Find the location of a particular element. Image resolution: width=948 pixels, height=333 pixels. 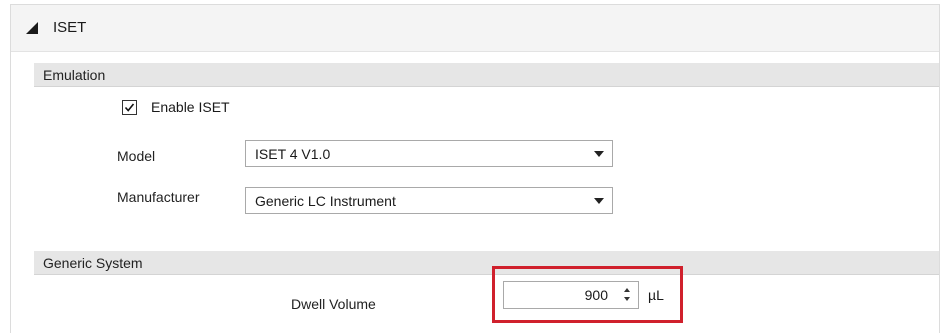

checkmark-icon is located at coordinates (129, 107).